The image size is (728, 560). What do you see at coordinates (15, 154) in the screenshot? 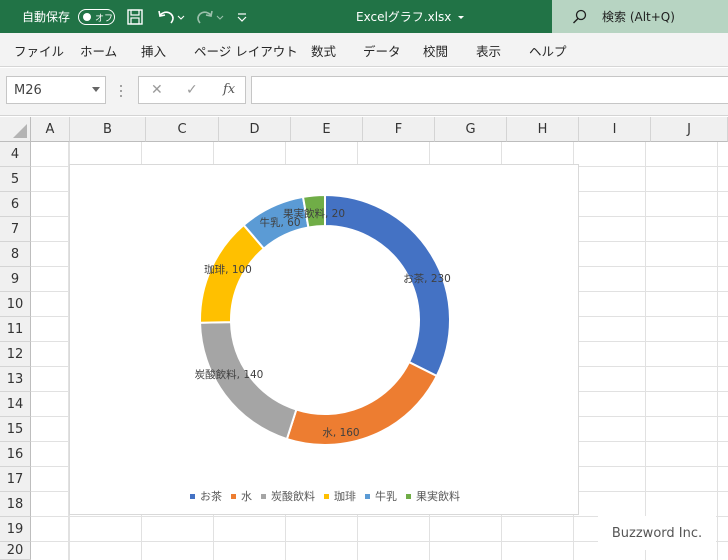
I see `row-header: 4` at bounding box center [15, 154].